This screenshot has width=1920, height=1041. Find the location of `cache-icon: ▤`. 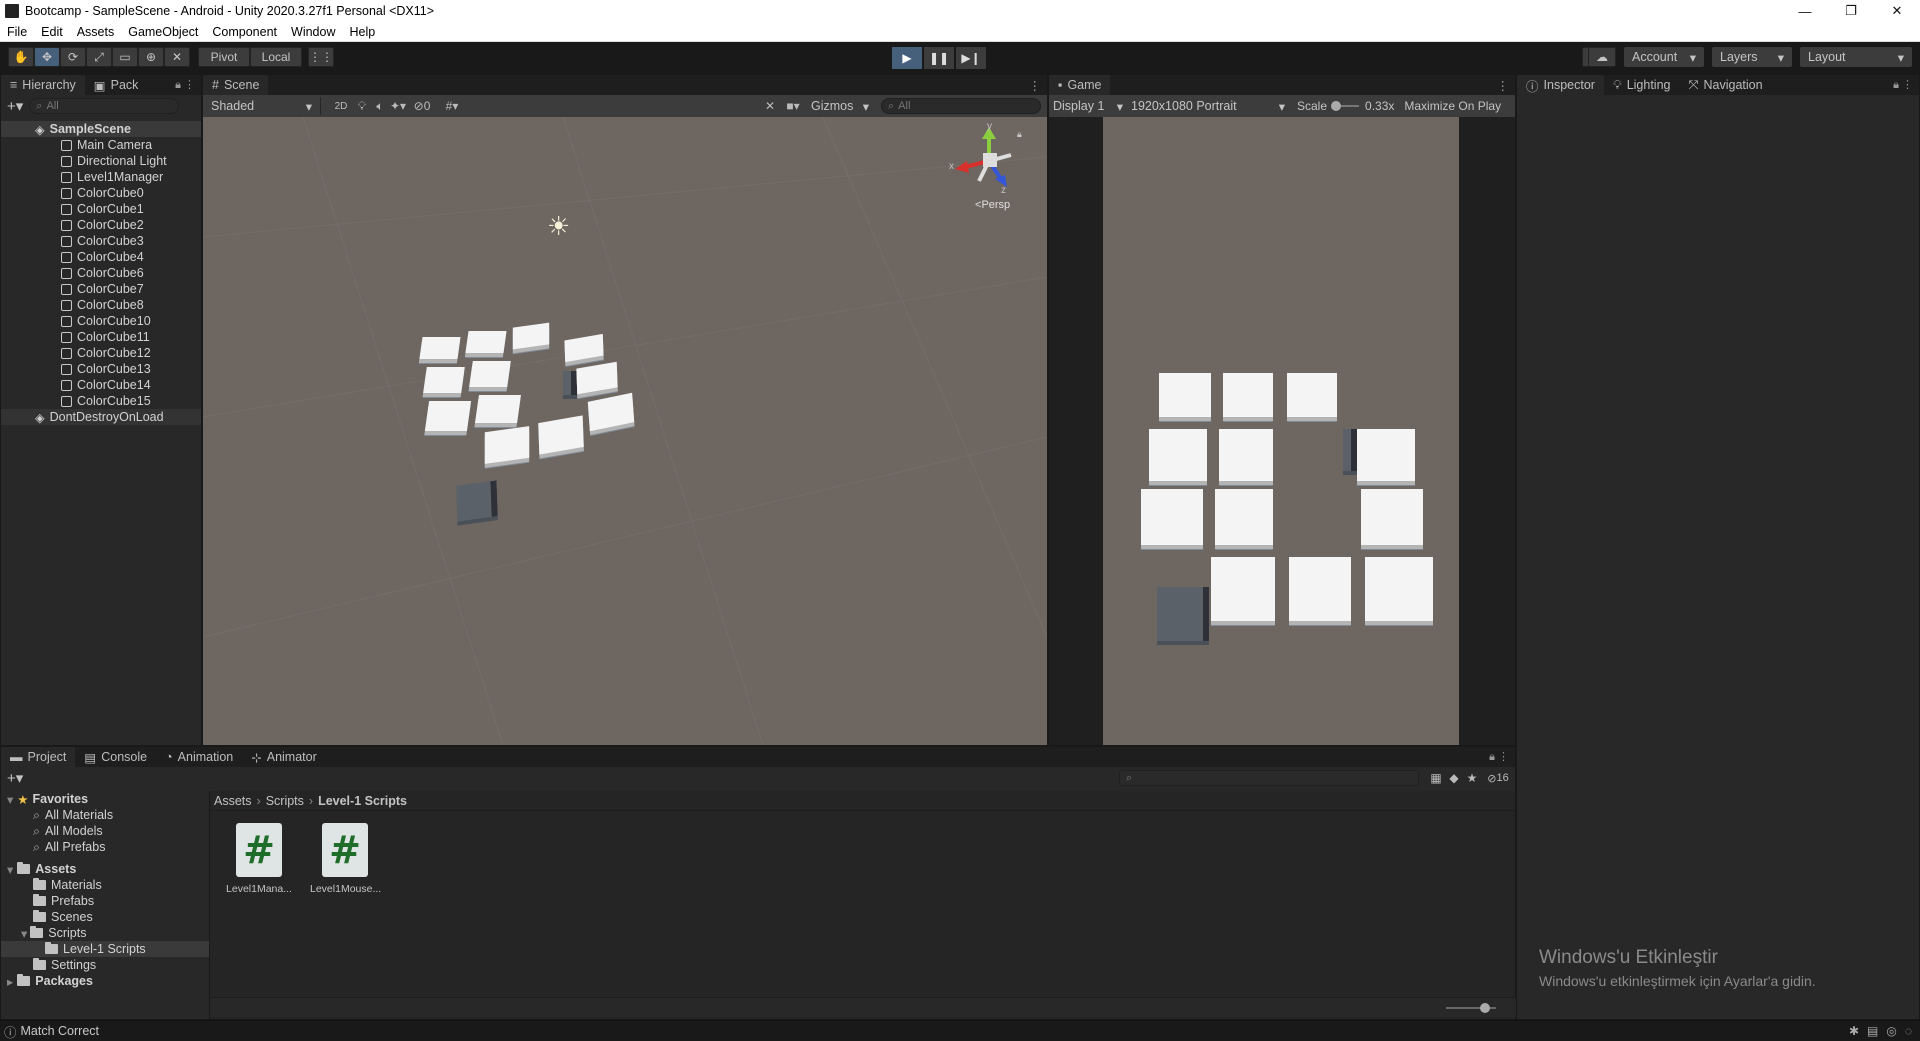

cache-icon: ▤ is located at coordinates (1872, 1031).